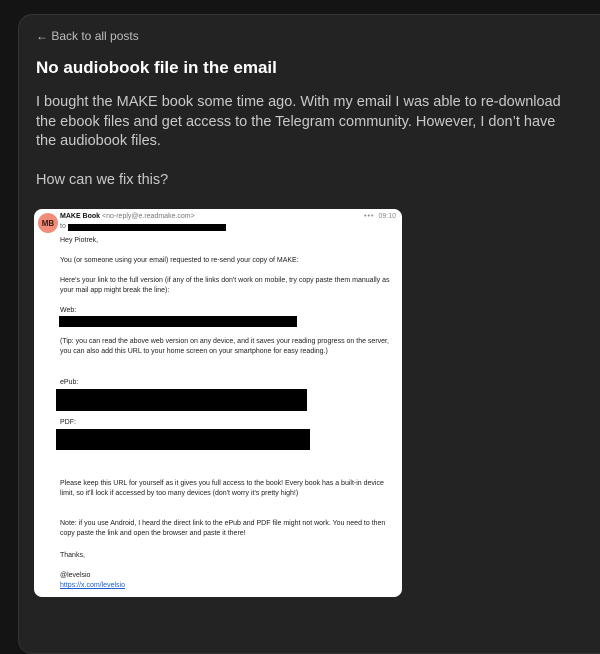 The width and height of the screenshot is (600, 654). Describe the element at coordinates (387, 216) in the screenshot. I see `email-time: 09:10` at that location.